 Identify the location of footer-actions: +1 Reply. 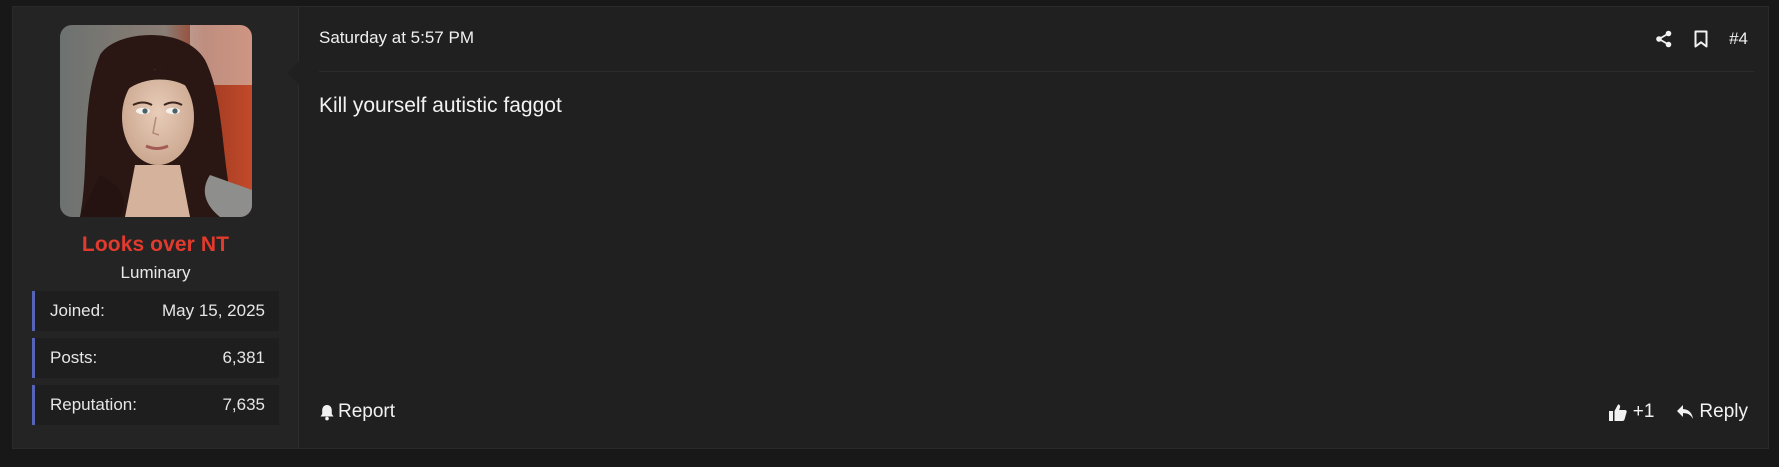
(1678, 412).